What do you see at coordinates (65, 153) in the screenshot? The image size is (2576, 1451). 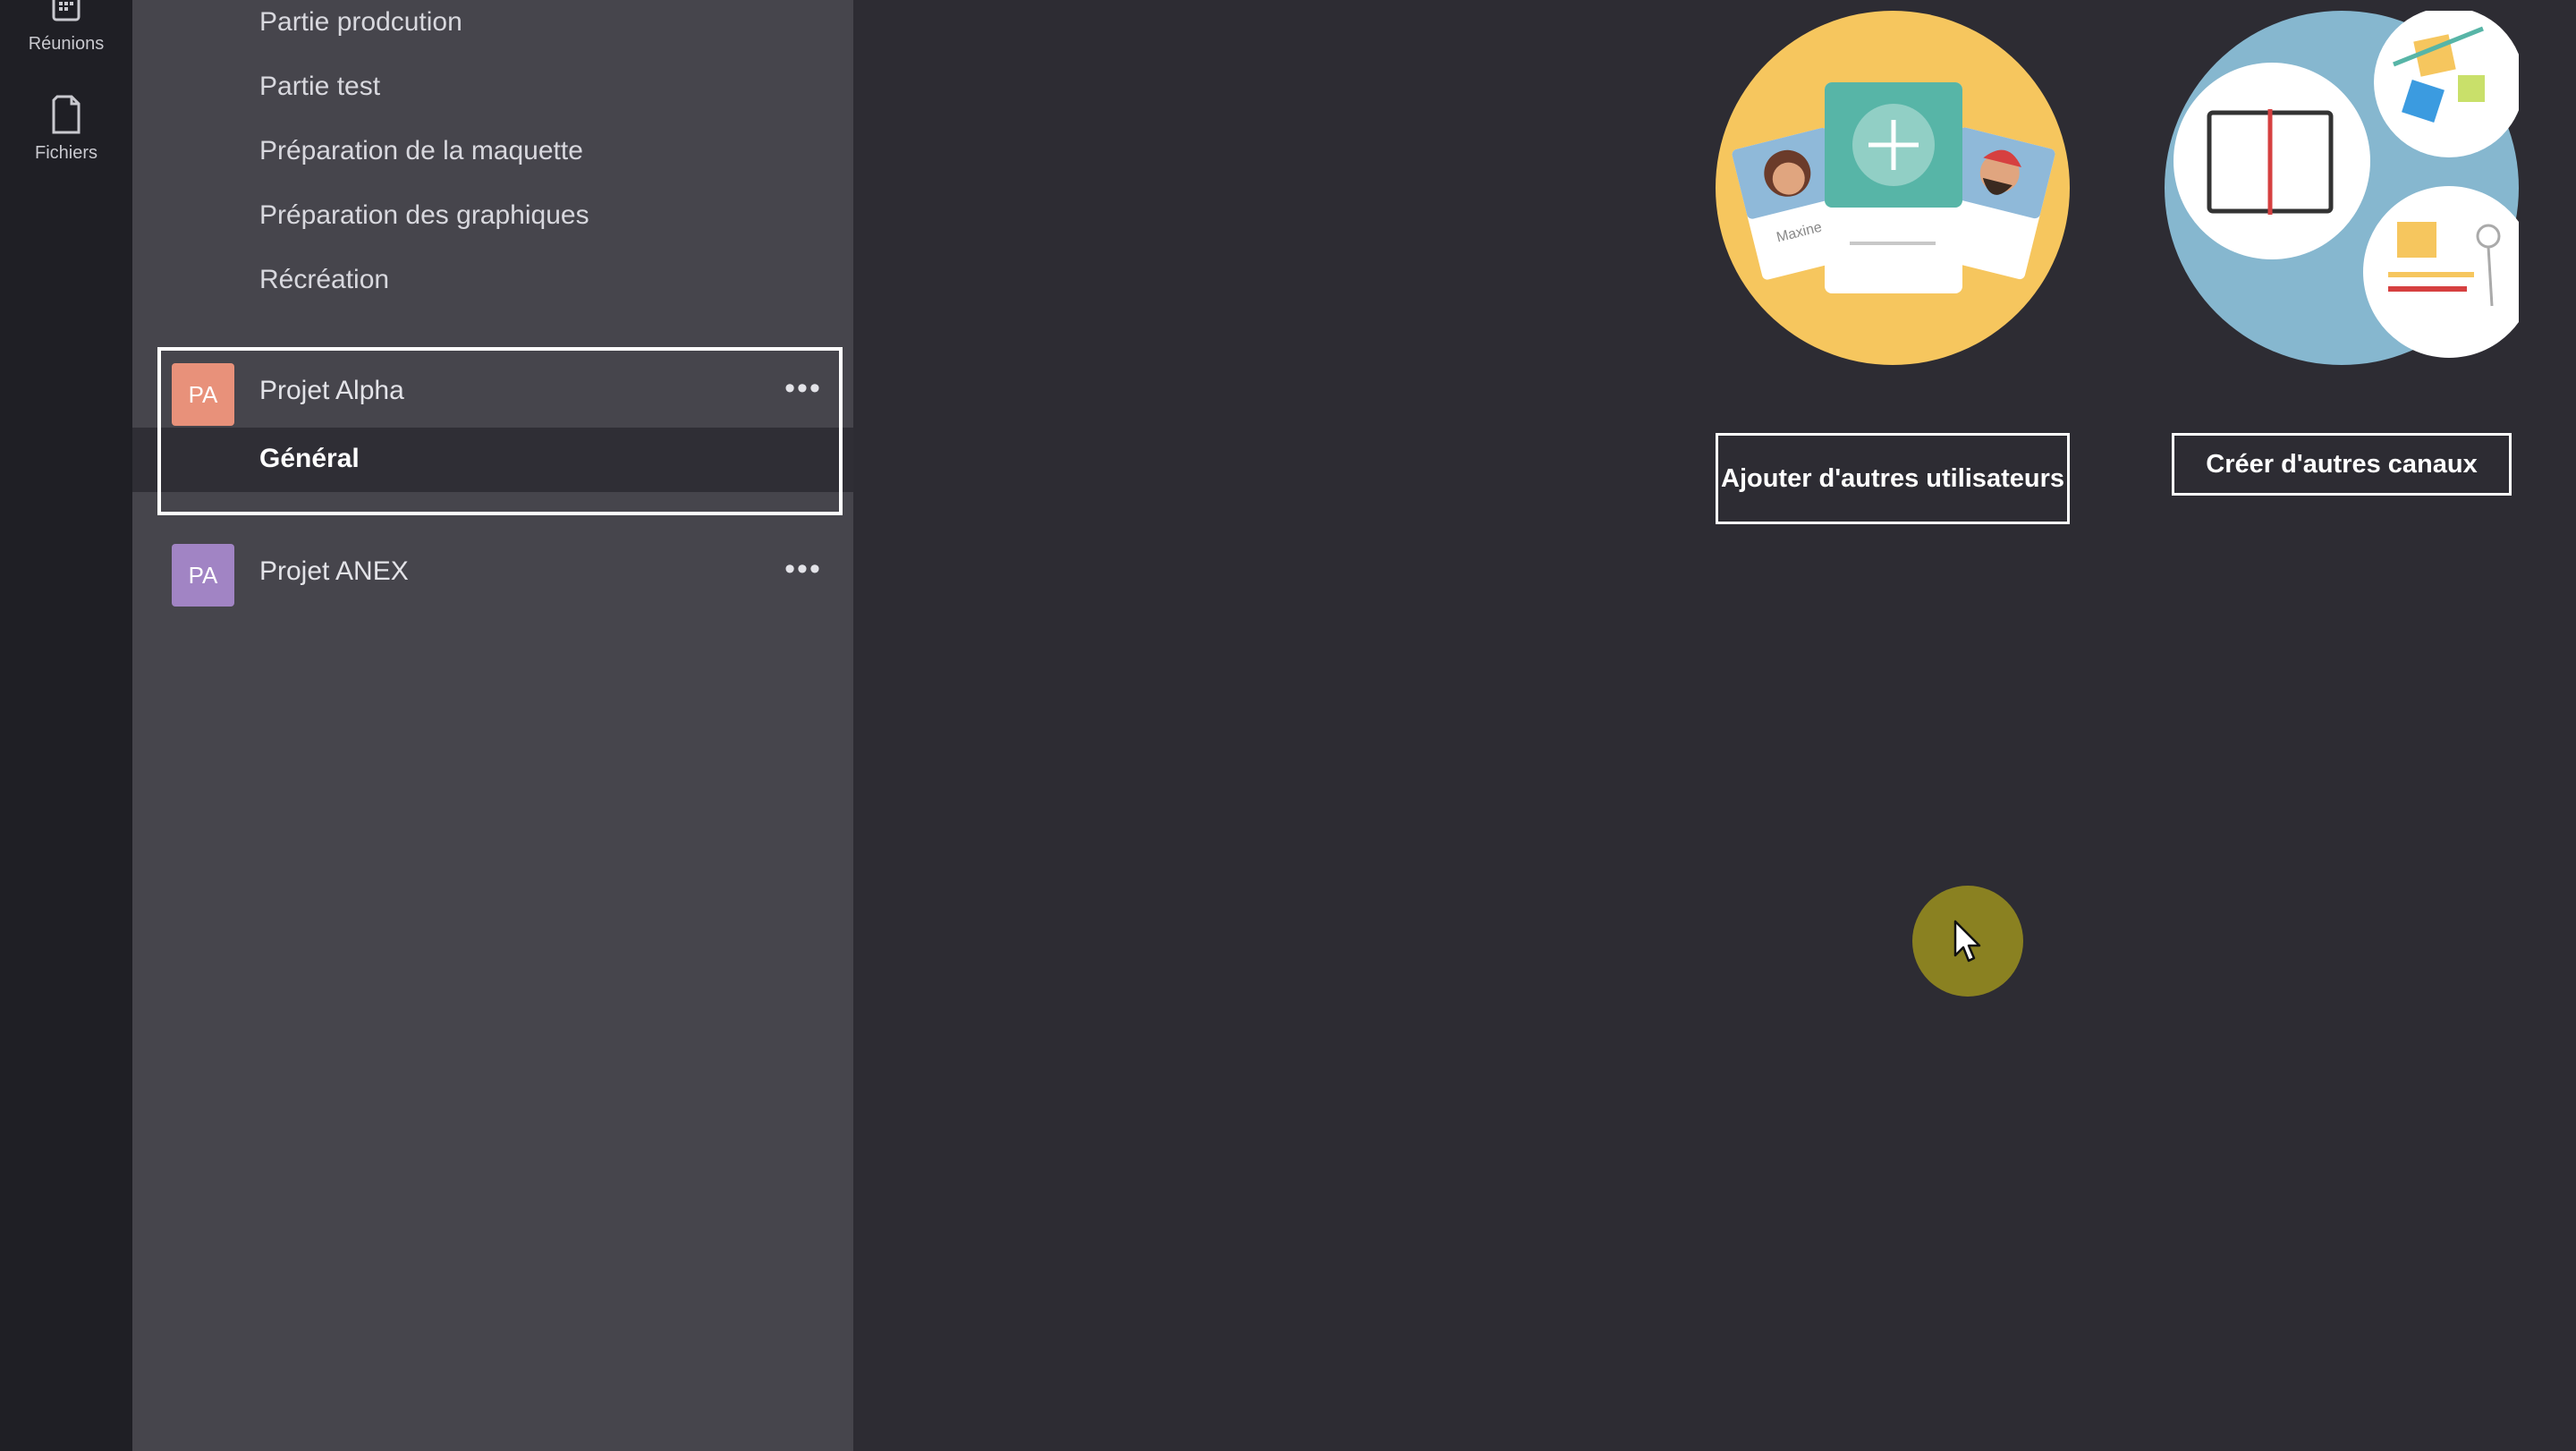 I see `appbar-label: Fichiers` at bounding box center [65, 153].